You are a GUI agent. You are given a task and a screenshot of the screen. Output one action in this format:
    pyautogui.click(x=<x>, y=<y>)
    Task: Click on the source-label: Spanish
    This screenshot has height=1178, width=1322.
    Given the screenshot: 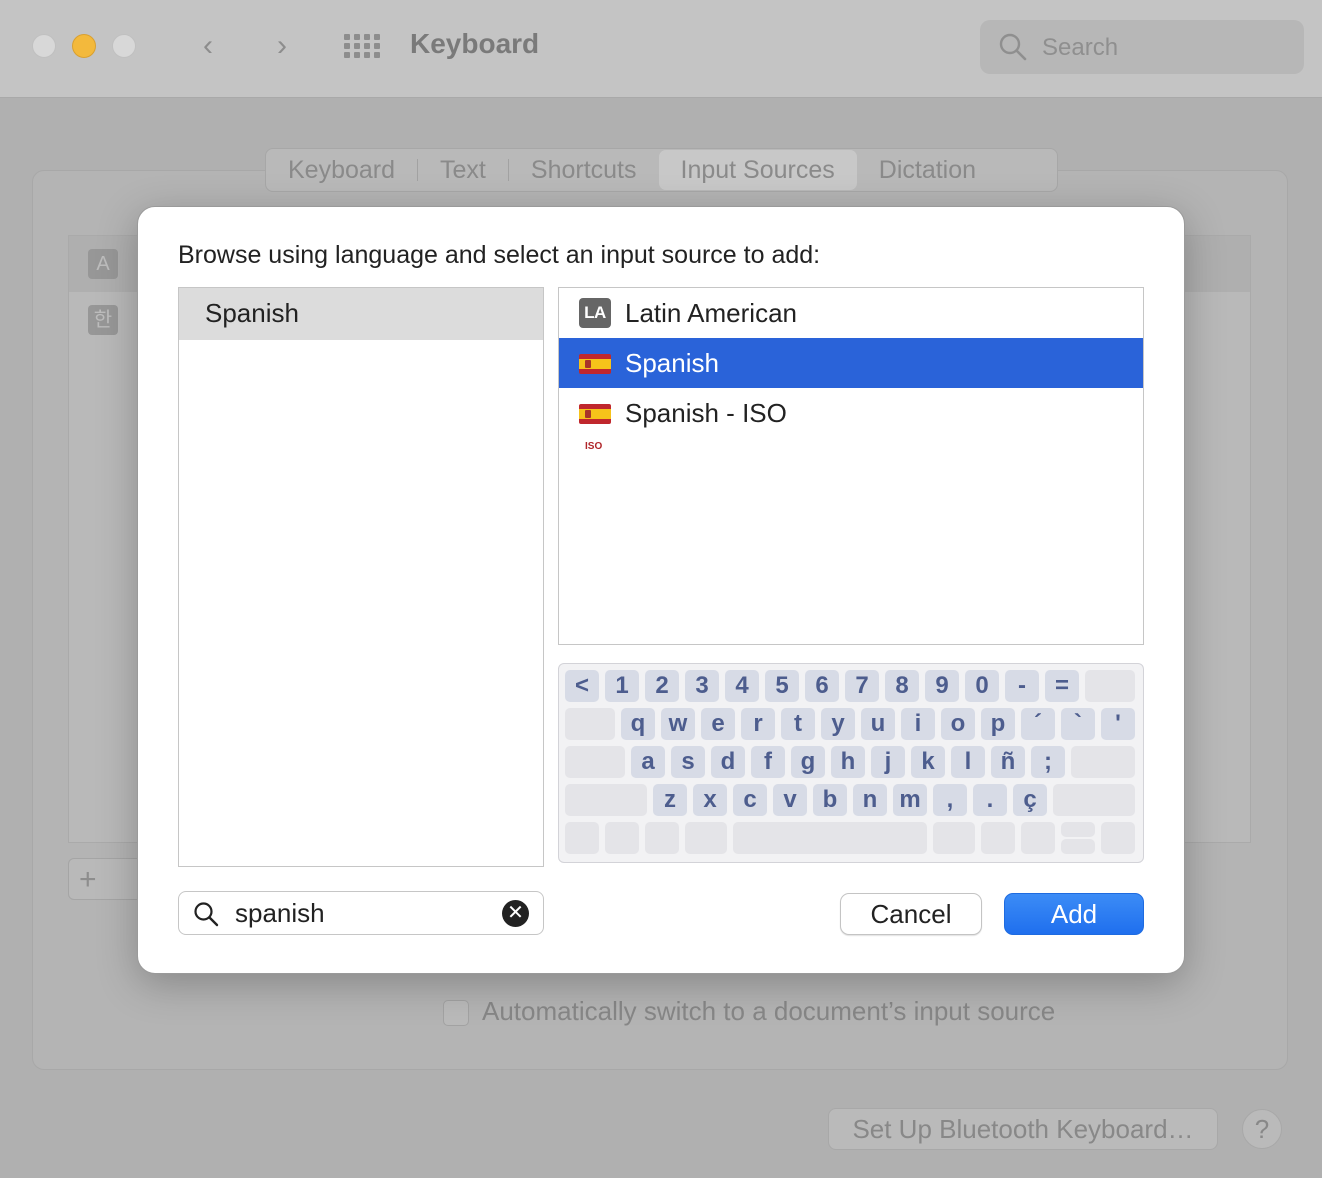 What is the action you would take?
    pyautogui.click(x=672, y=363)
    